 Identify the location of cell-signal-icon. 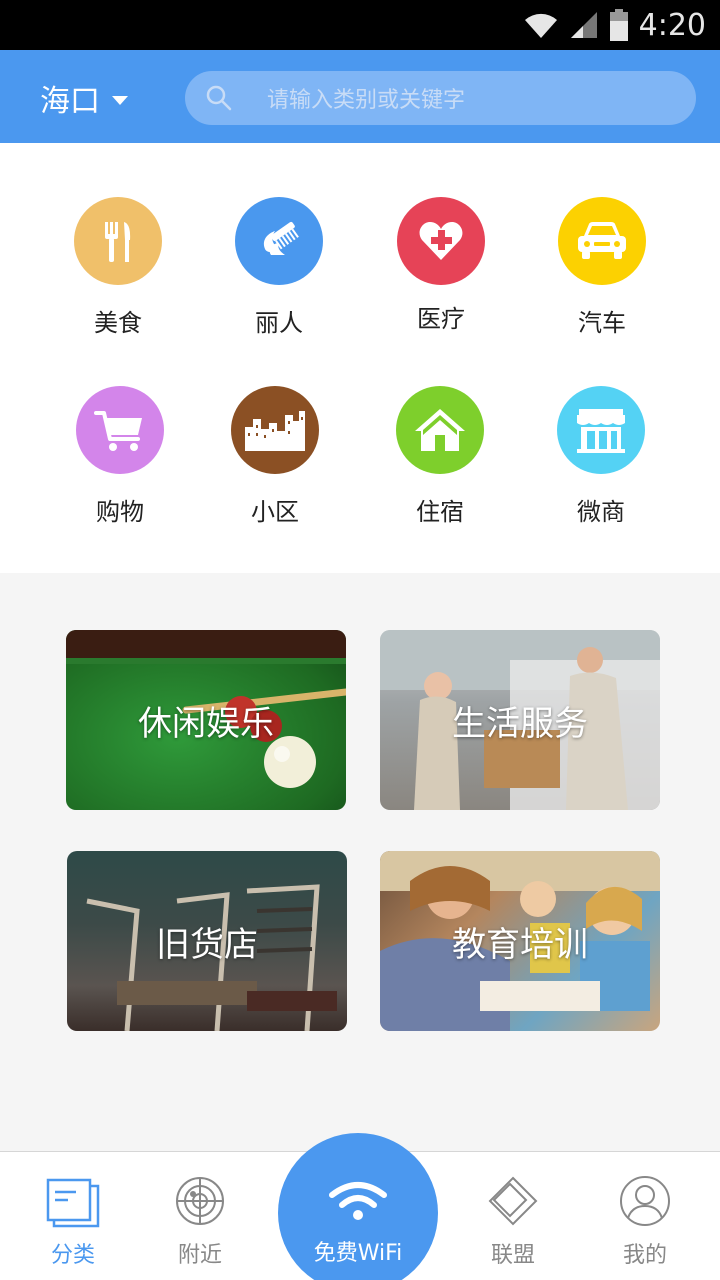
(583, 25).